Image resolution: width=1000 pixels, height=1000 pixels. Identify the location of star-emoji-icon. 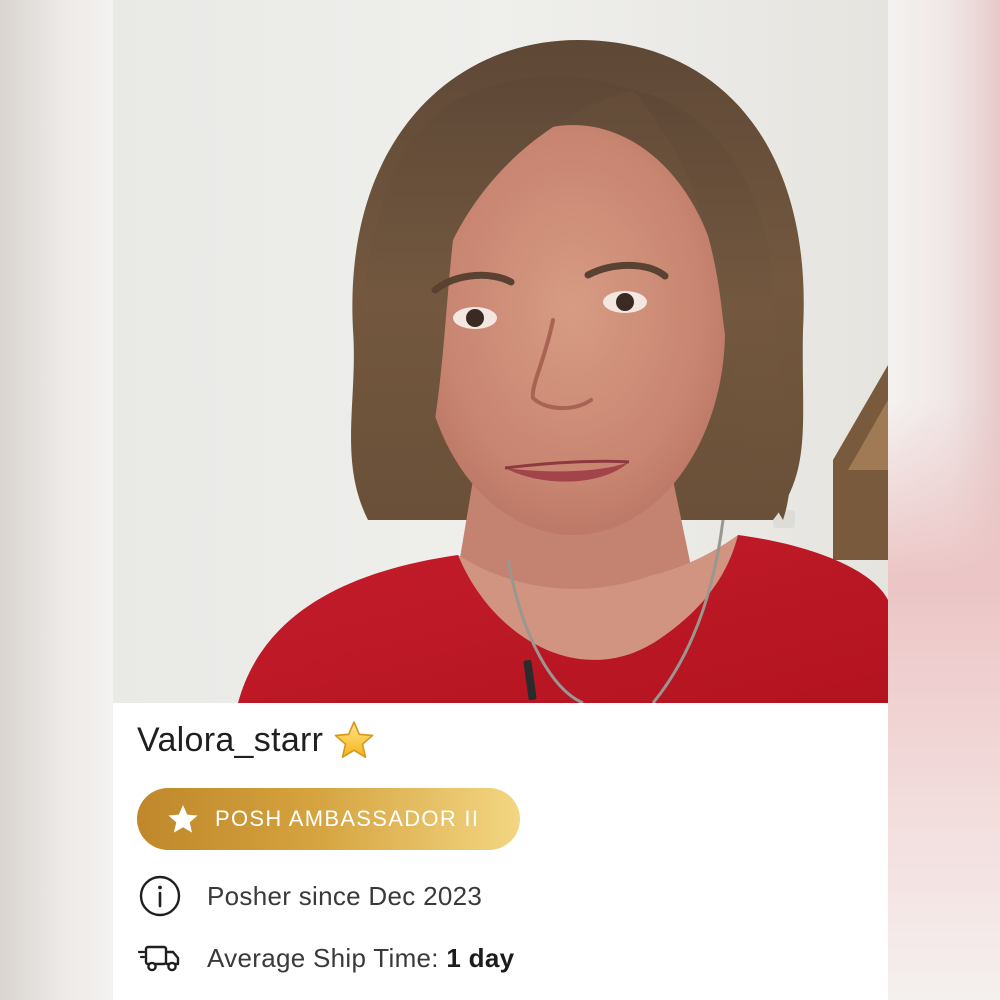
(354, 739).